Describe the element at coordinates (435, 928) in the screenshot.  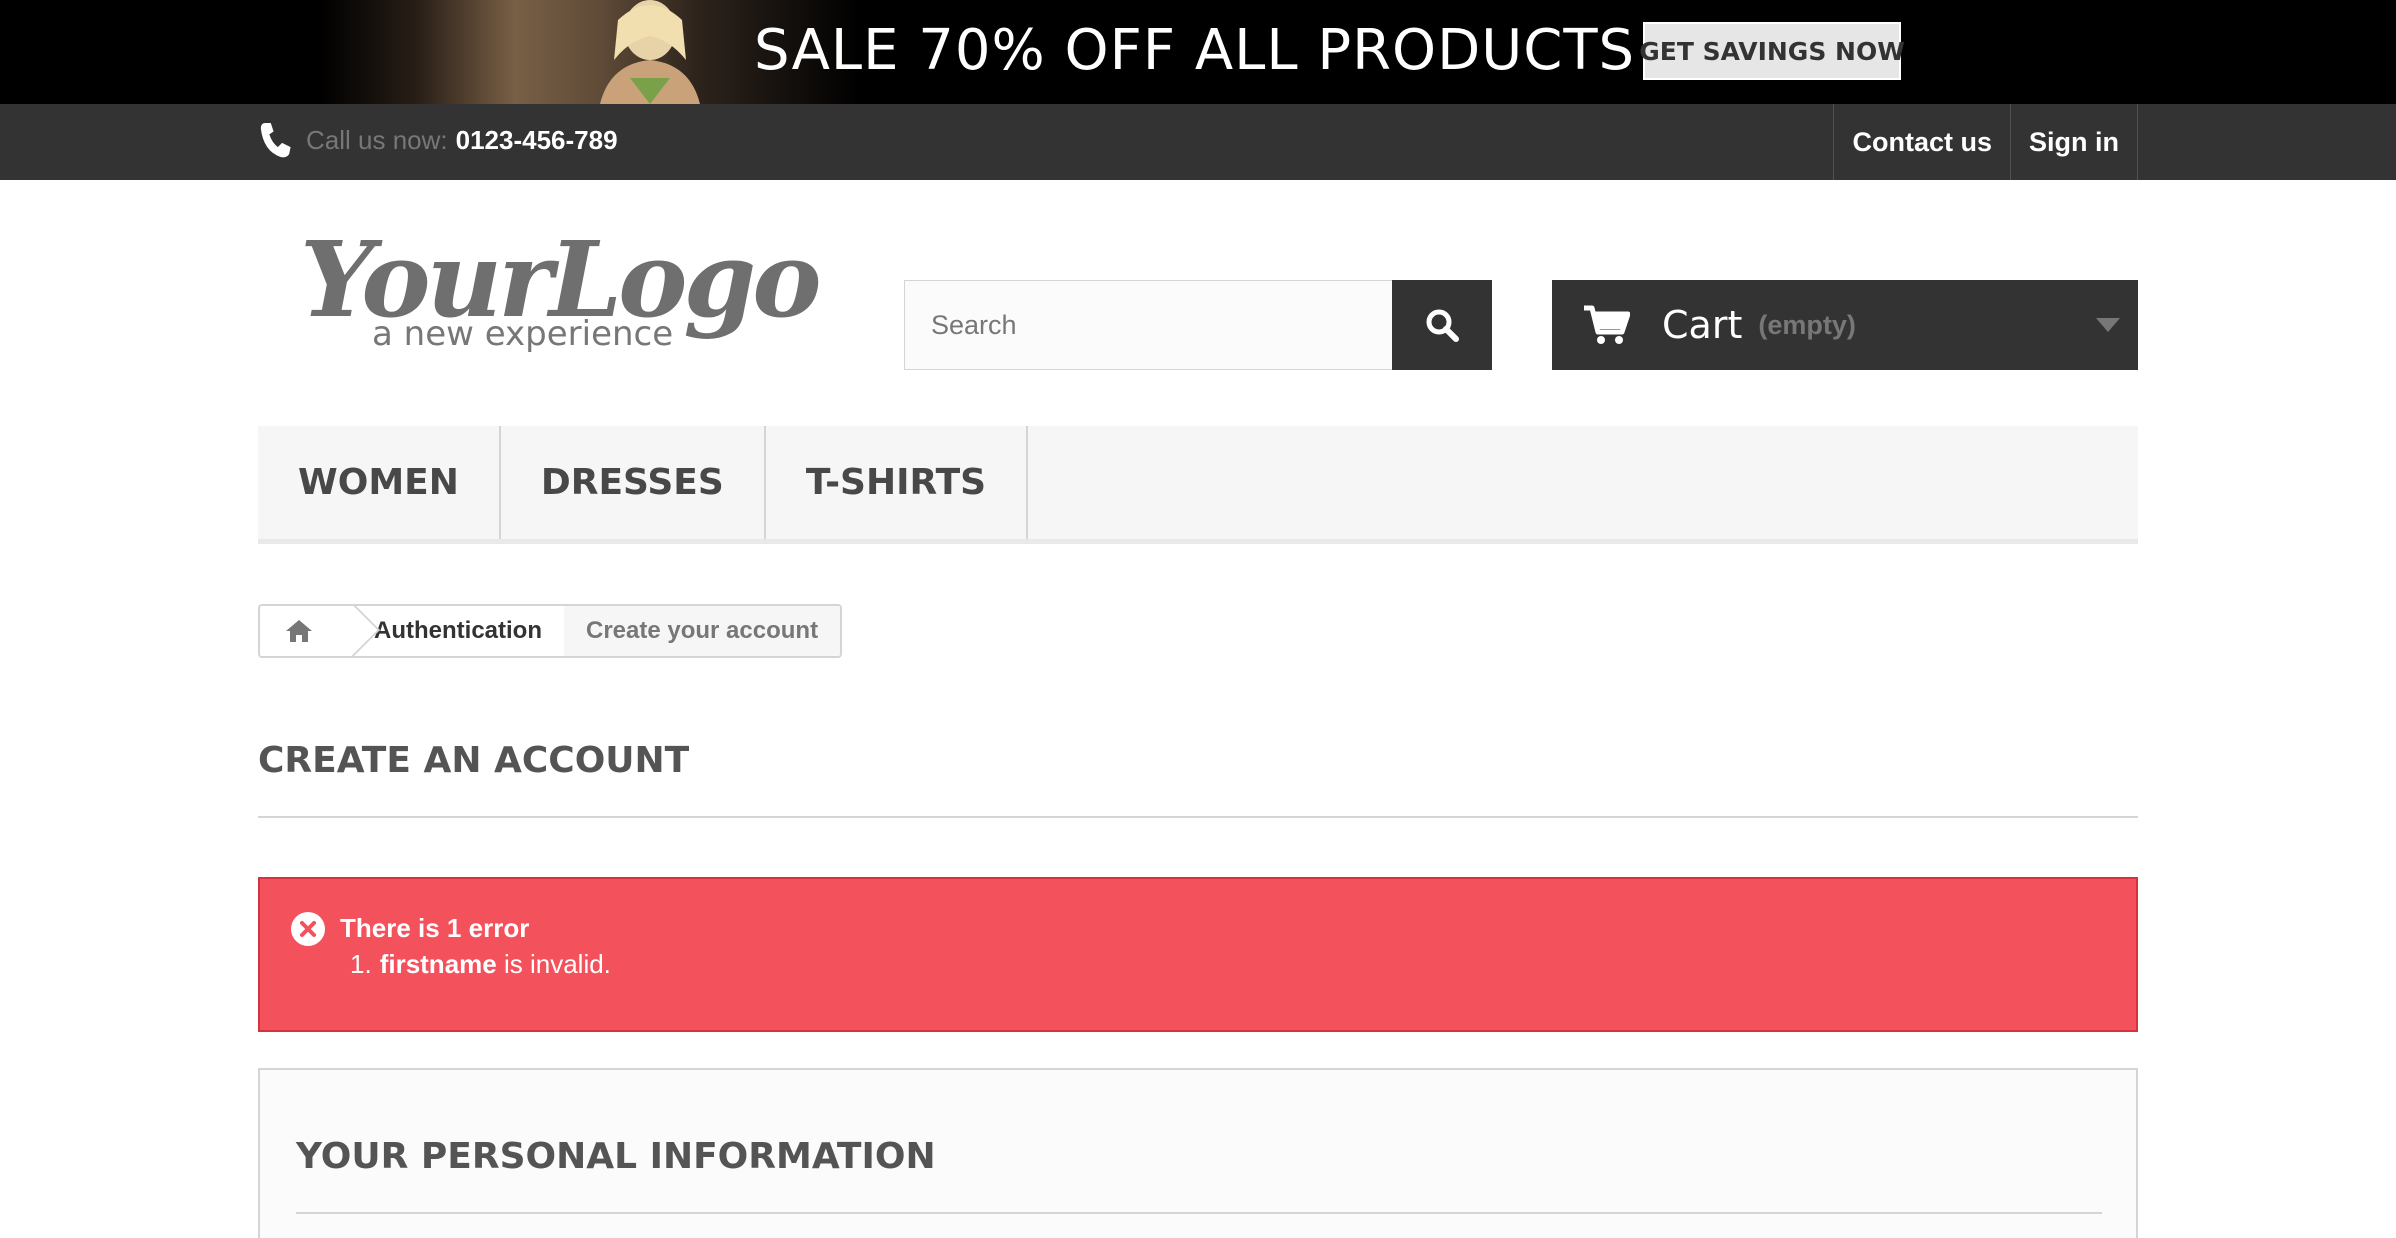
I see `error-heading: There is 1 error` at that location.